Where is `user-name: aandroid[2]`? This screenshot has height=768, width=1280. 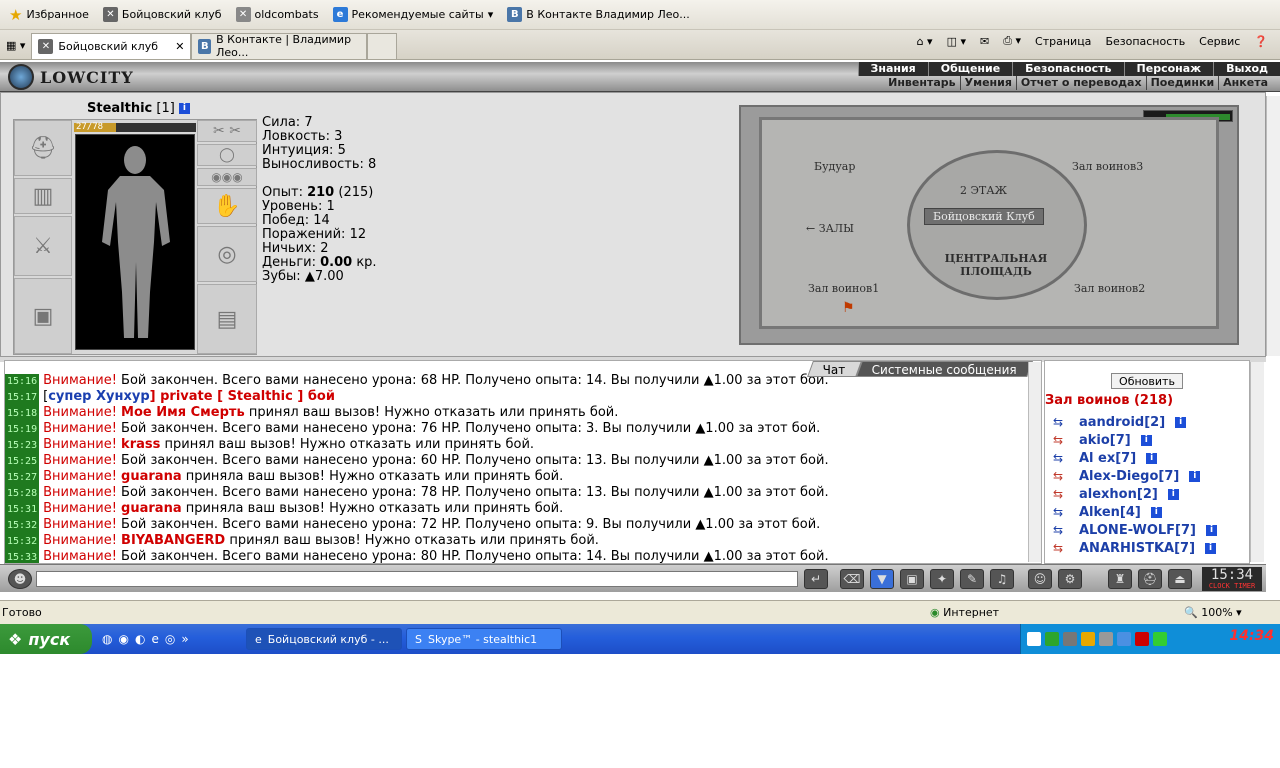 user-name: aandroid[2] is located at coordinates (1122, 422).